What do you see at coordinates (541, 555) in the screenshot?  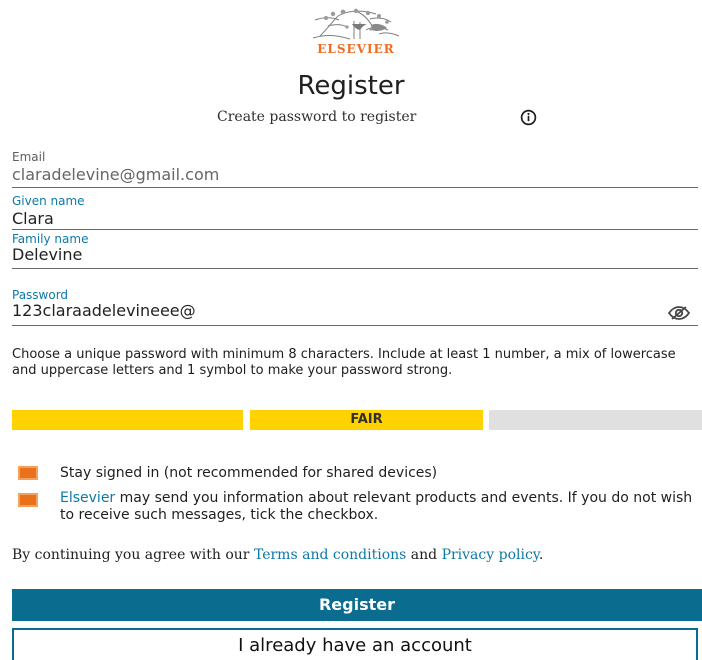 I see `agreement-suffix: .` at bounding box center [541, 555].